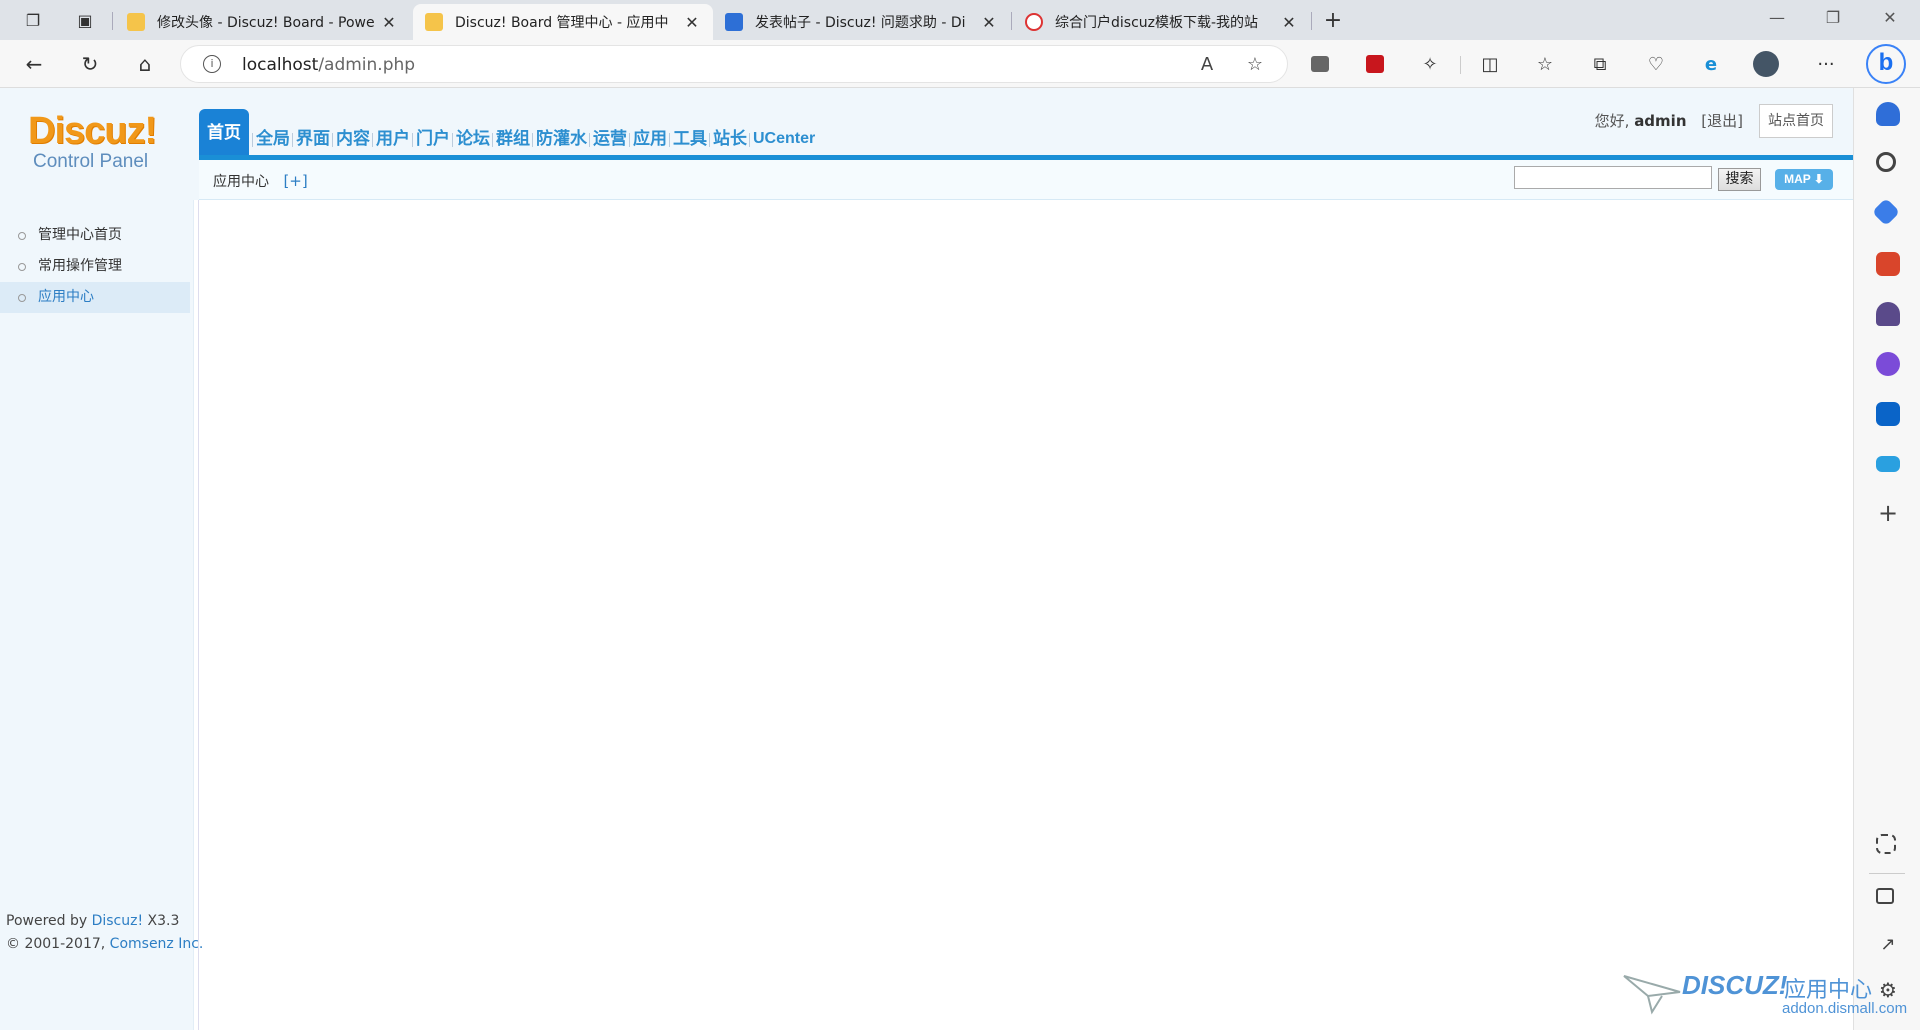  Describe the element at coordinates (561, 139) in the screenshot. I see `nav-safe: 防灌水` at that location.